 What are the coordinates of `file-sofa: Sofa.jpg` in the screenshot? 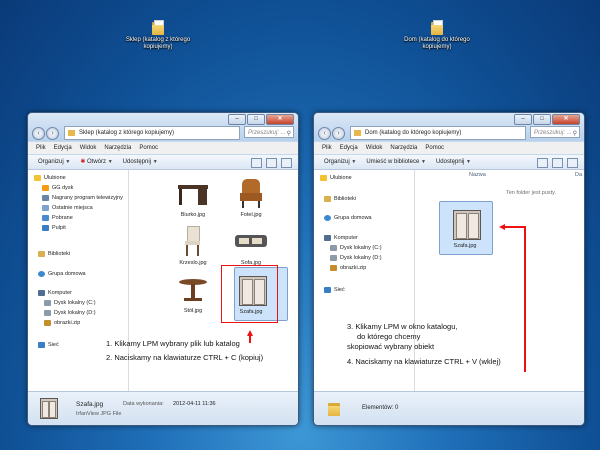 It's located at (251, 245).